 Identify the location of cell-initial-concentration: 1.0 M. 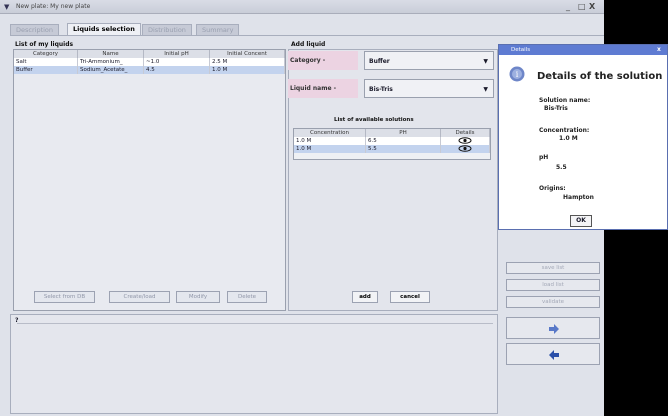
(247, 70).